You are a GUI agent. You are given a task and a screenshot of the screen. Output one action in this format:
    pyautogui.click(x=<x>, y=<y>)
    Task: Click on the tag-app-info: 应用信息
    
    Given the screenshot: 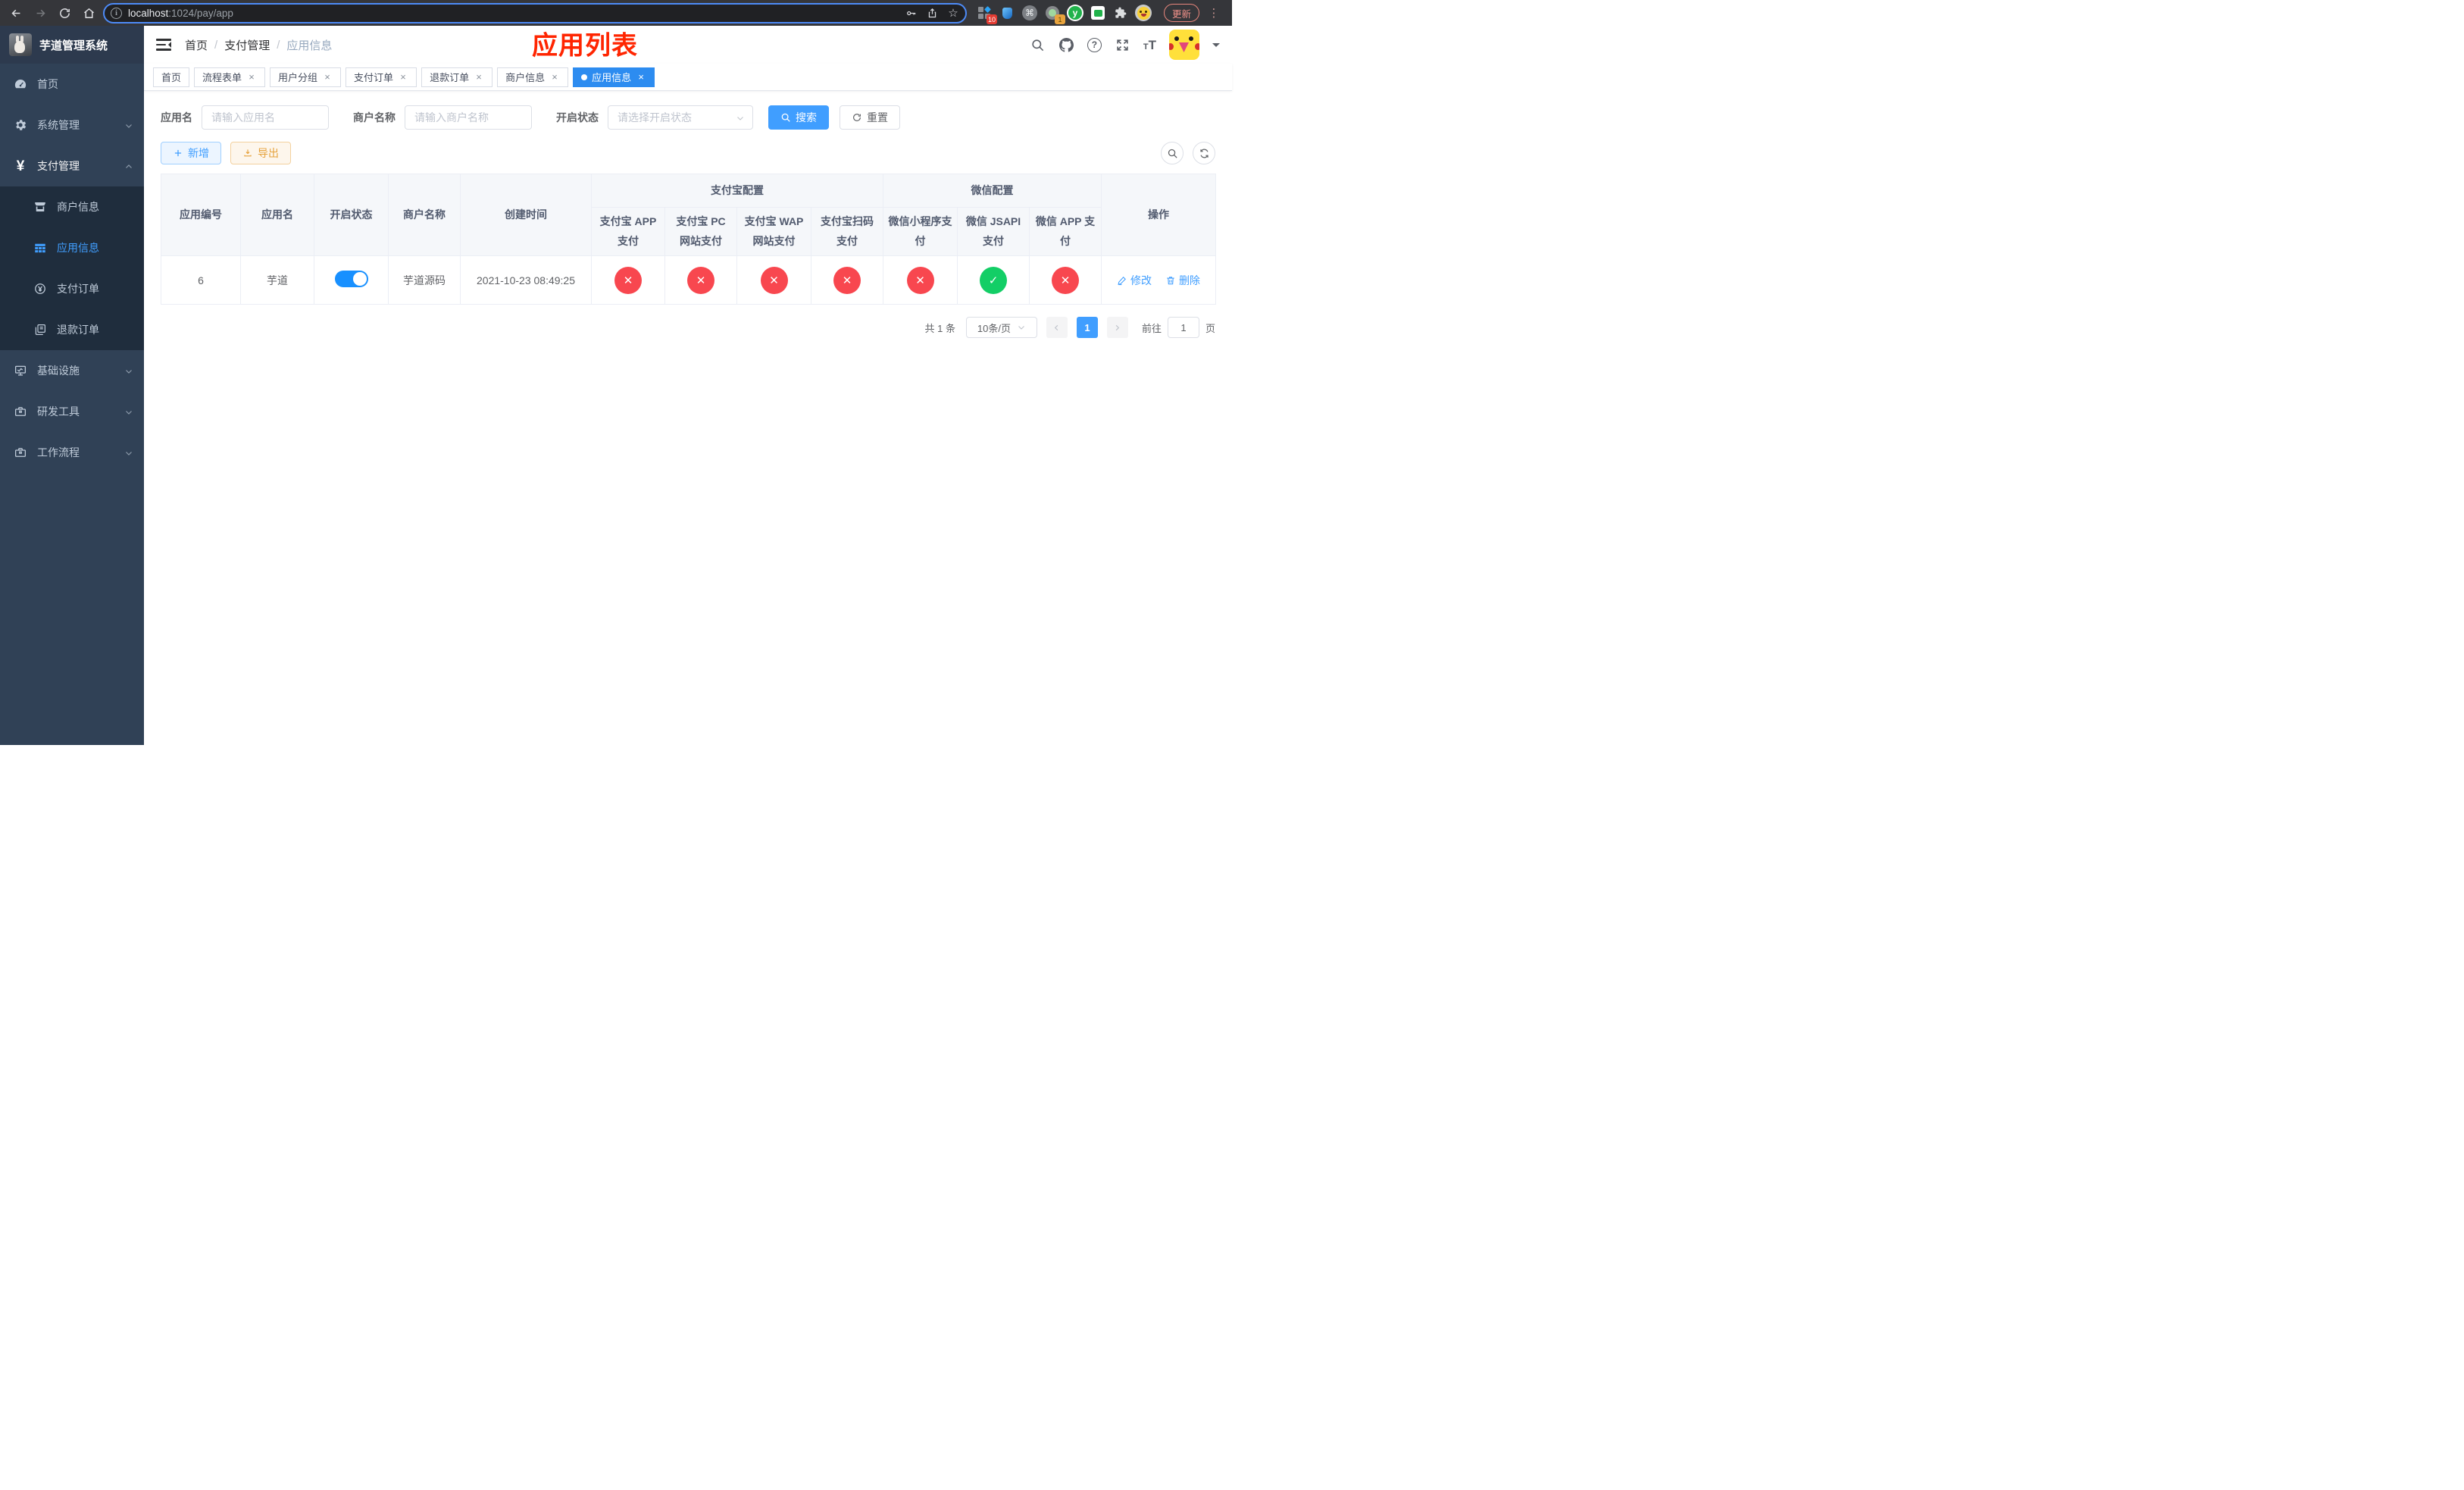 What is the action you would take?
    pyautogui.click(x=614, y=77)
    